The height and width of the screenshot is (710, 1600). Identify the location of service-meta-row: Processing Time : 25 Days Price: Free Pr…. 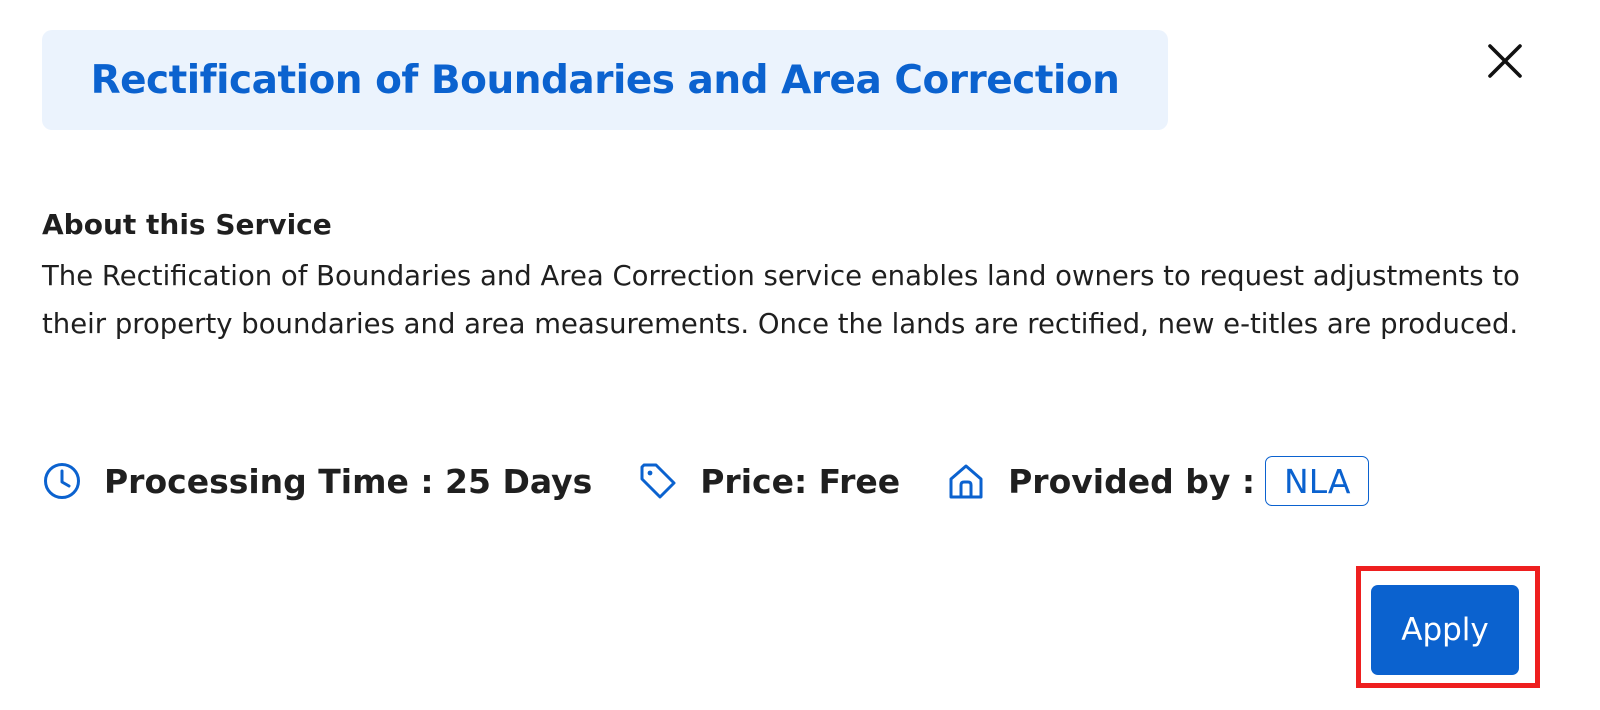
(706, 481).